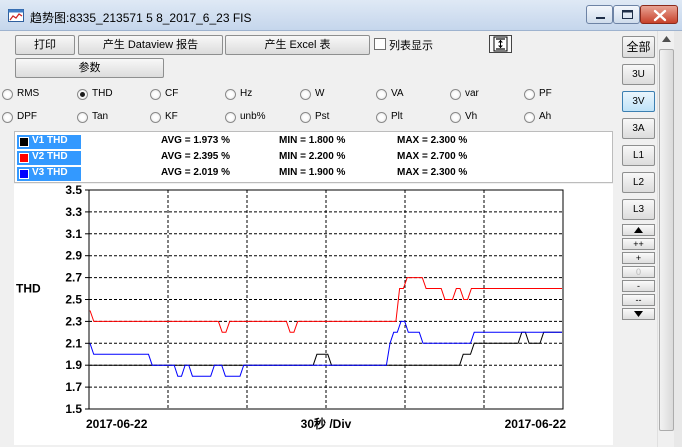  I want to click on legend-min-value: MIN = 1.800 %, so click(312, 140).